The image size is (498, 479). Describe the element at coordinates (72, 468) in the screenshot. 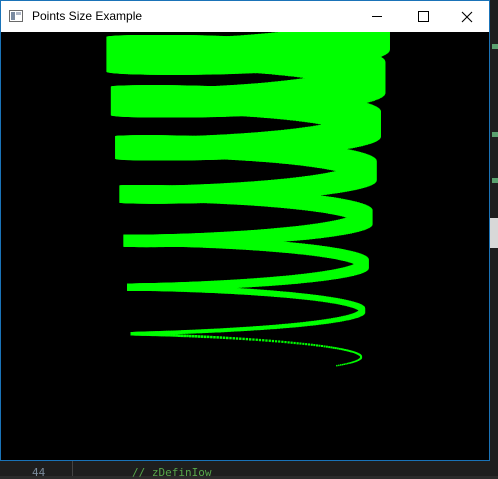

I see `editor-gutter-separator` at that location.